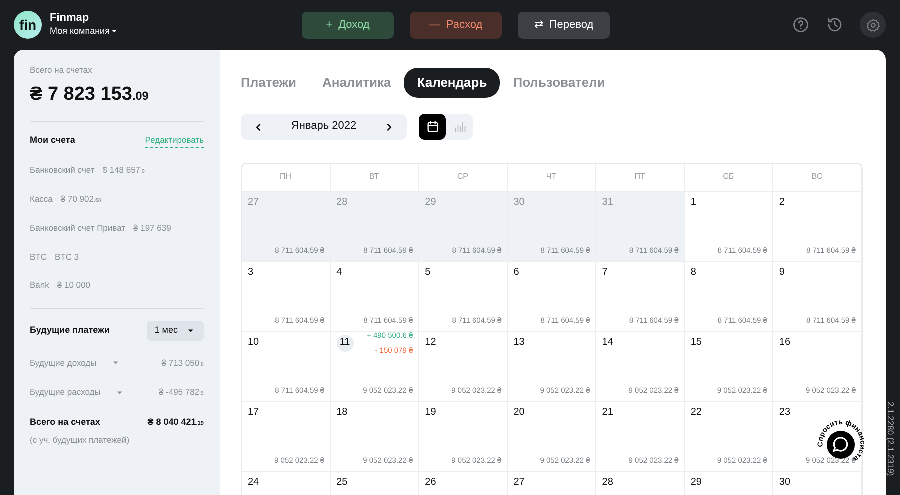 This screenshot has width=900, height=495. Describe the element at coordinates (348, 25) in the screenshot. I see `income-button: + Доход` at that location.